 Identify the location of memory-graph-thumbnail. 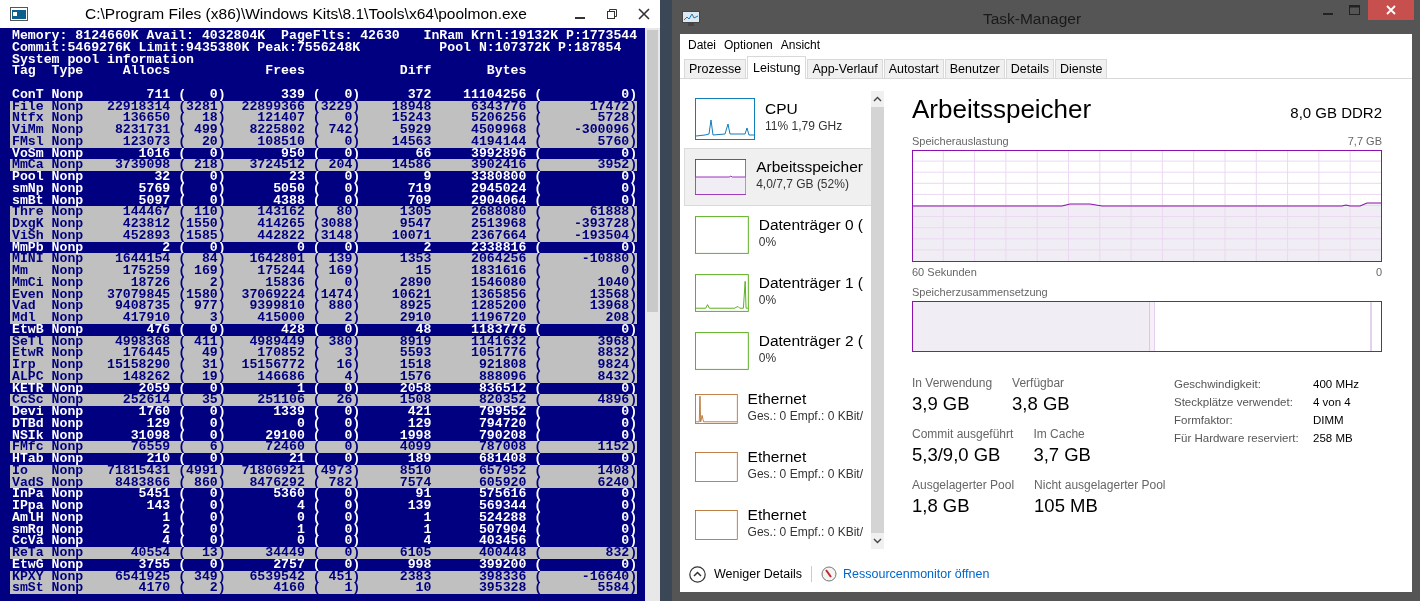
(721, 177).